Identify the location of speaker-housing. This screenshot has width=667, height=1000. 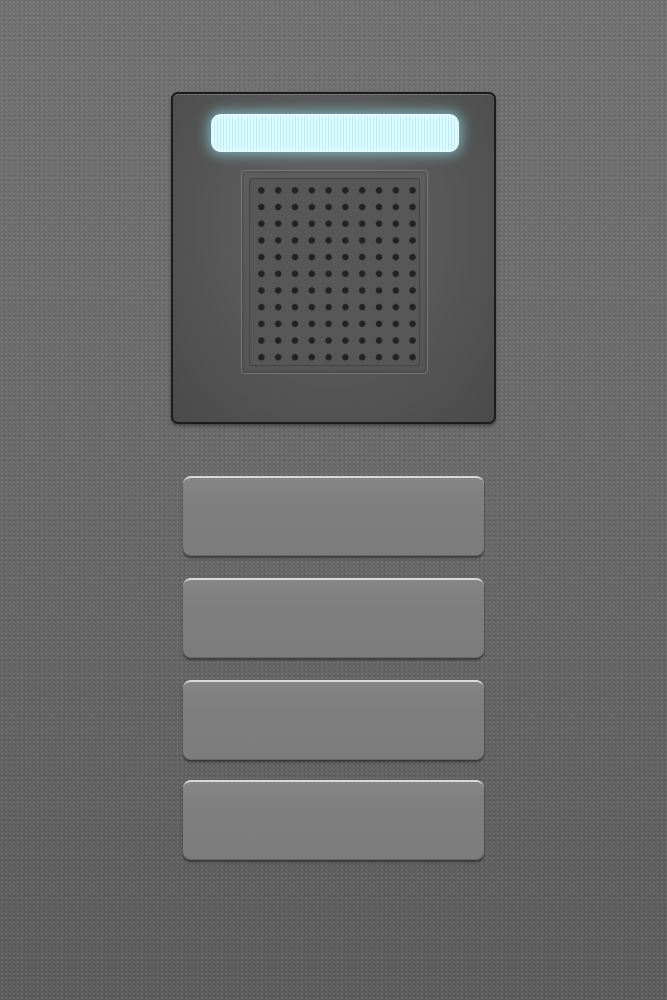
(334, 272).